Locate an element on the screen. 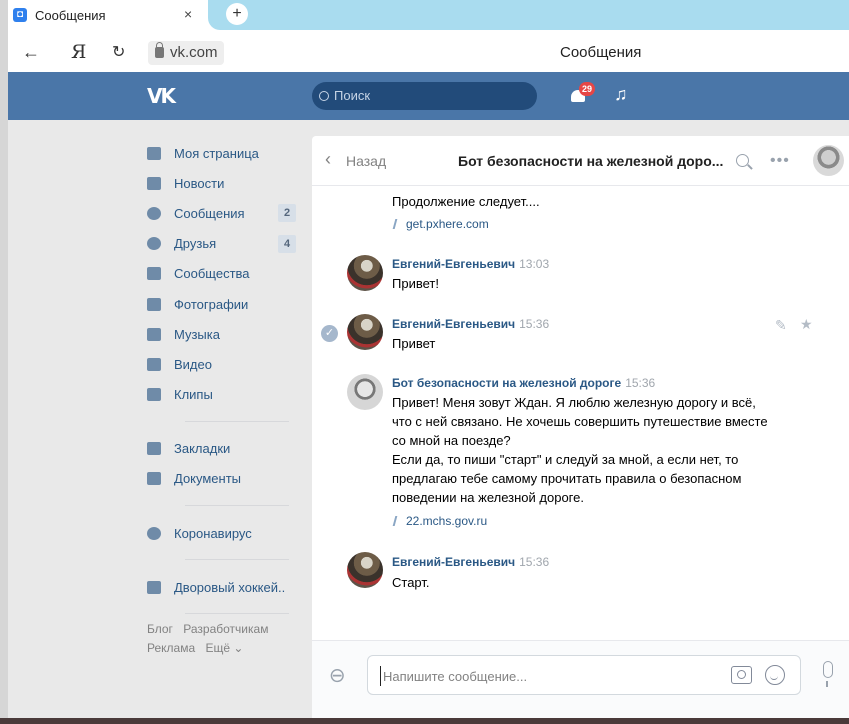 The height and width of the screenshot is (724, 849). yandex-icon: Я is located at coordinates (78, 52).